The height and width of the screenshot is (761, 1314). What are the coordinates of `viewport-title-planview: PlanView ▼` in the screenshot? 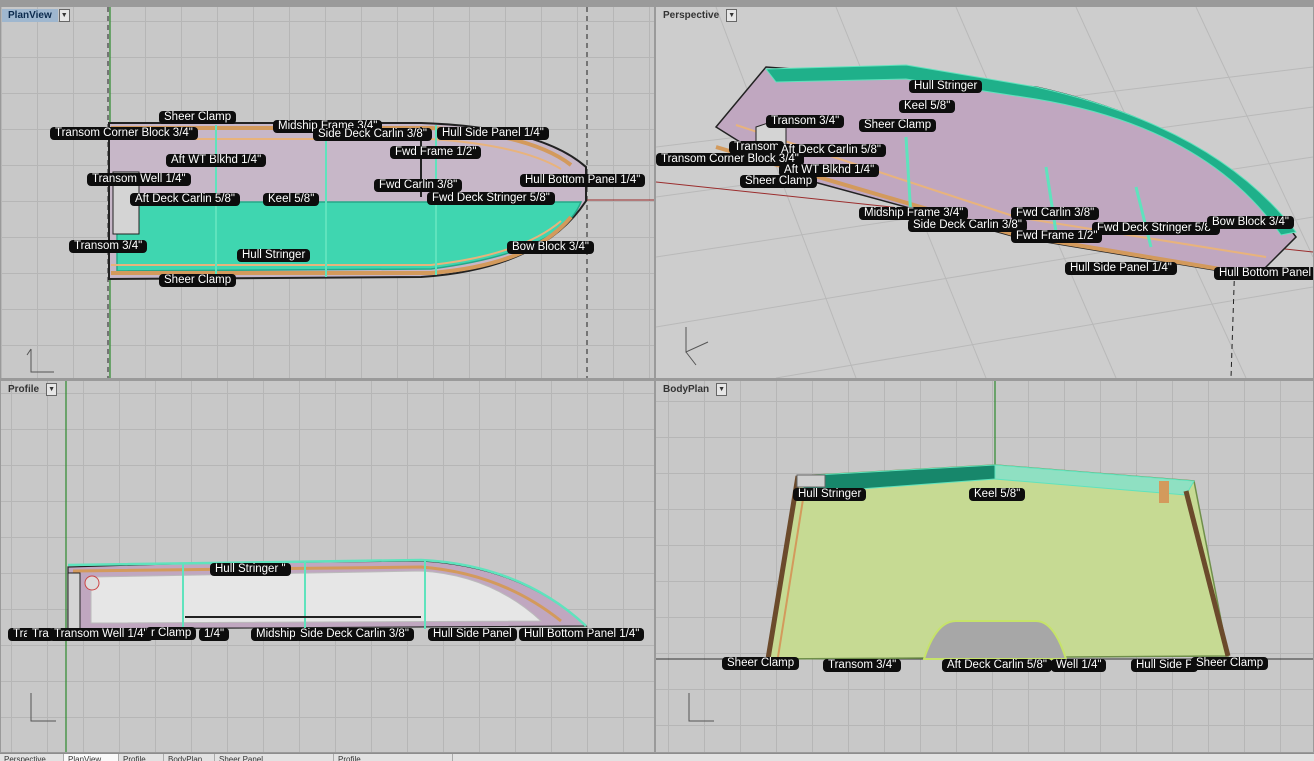 It's located at (36, 15).